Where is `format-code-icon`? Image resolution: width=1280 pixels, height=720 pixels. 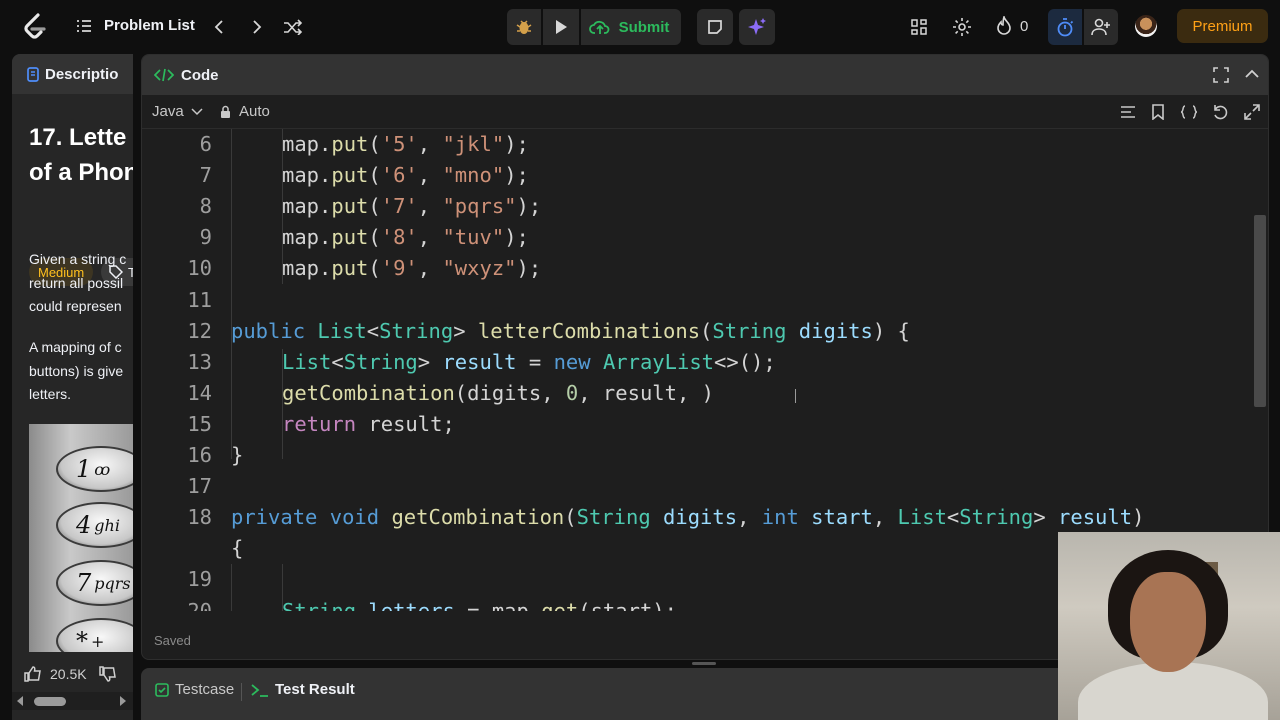 format-code-icon is located at coordinates (1128, 112).